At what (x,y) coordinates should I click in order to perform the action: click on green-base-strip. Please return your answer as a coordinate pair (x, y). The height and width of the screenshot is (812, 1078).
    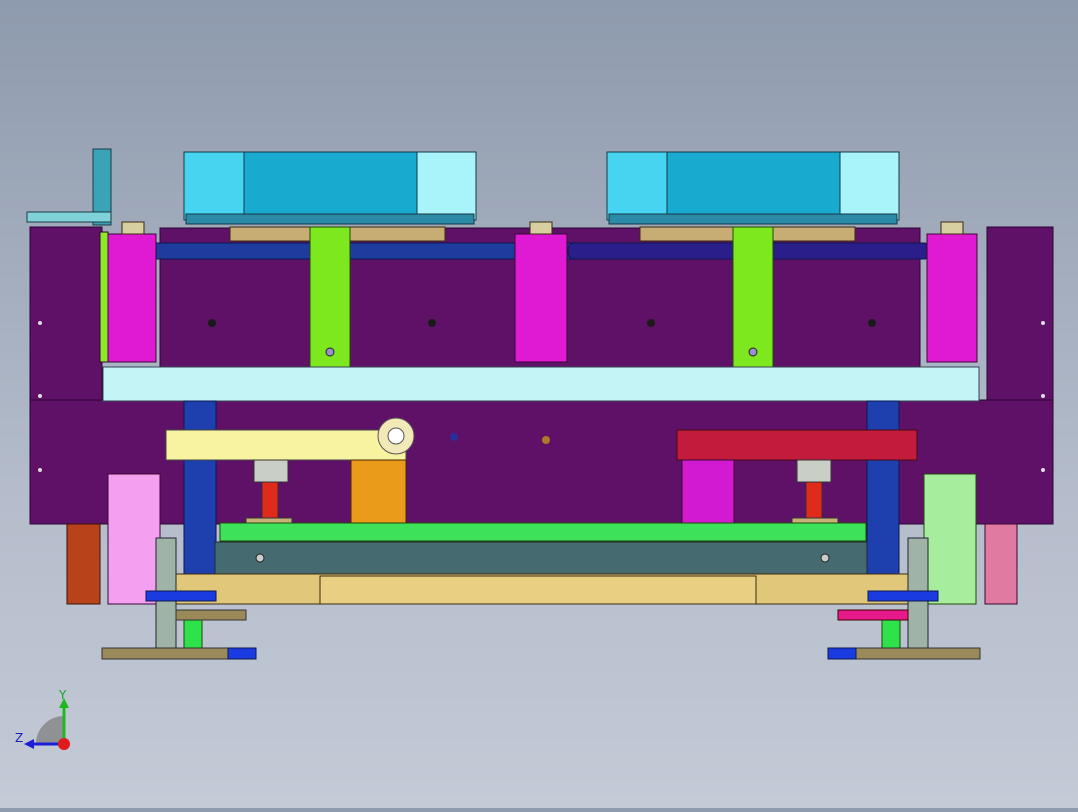
    Looking at the image, I should click on (543, 532).